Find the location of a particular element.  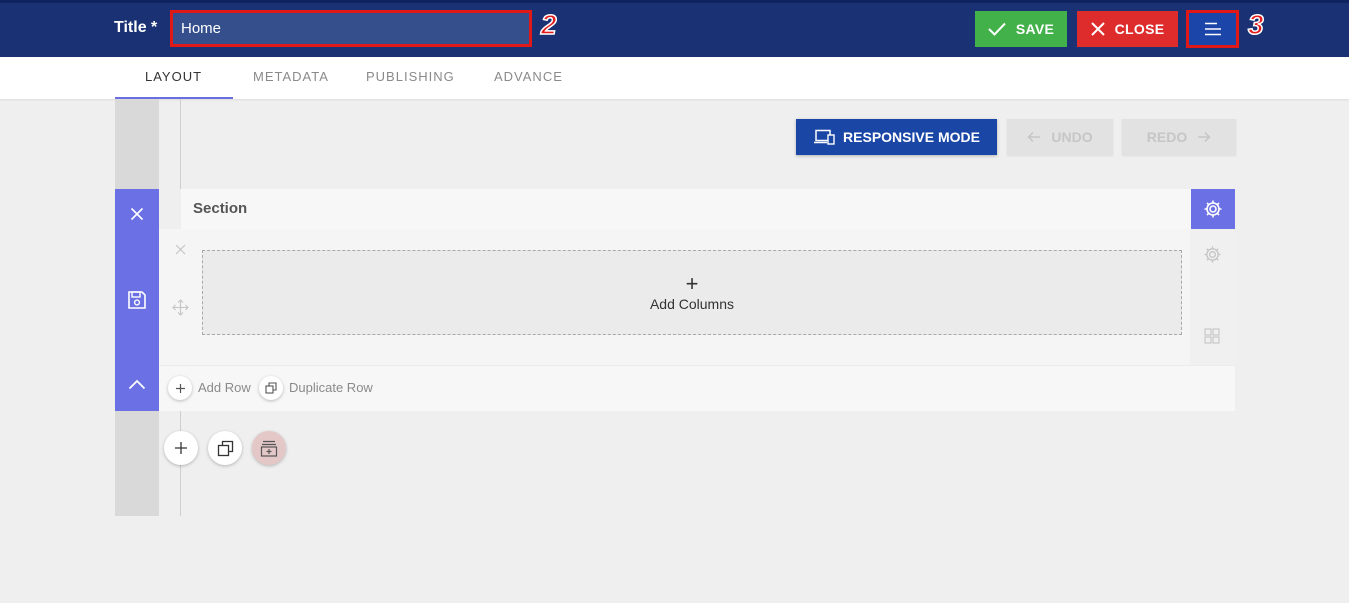

section-remove-button is located at coordinates (137, 214).